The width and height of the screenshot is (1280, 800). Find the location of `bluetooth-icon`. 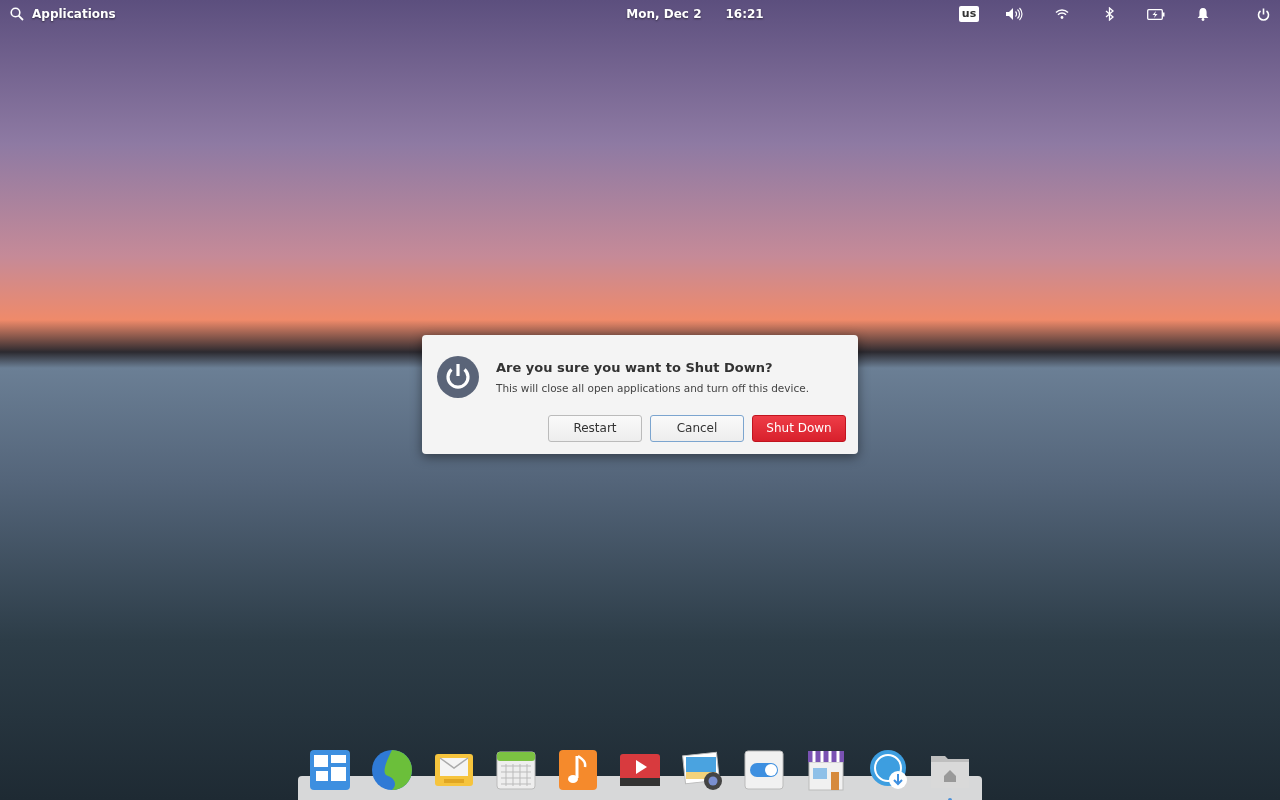

bluetooth-icon is located at coordinates (1109, 14).